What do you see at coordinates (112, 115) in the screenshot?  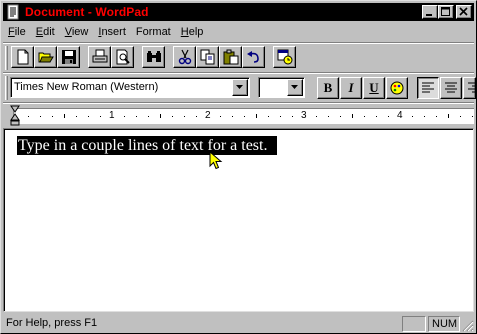 I see `ruler-label-1: 1` at bounding box center [112, 115].